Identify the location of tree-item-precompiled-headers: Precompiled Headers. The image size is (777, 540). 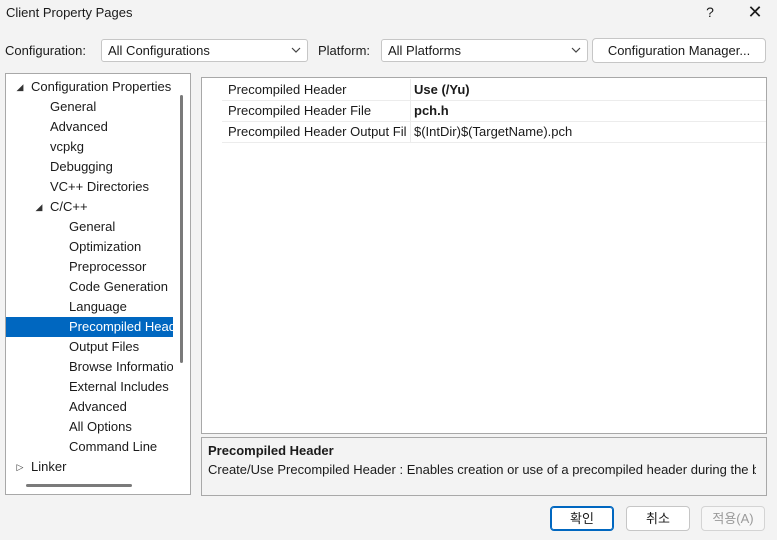
(89, 327).